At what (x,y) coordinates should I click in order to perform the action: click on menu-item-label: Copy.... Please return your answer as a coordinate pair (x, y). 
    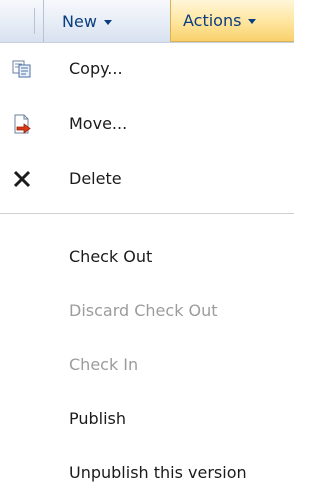
    Looking at the image, I should click on (96, 68).